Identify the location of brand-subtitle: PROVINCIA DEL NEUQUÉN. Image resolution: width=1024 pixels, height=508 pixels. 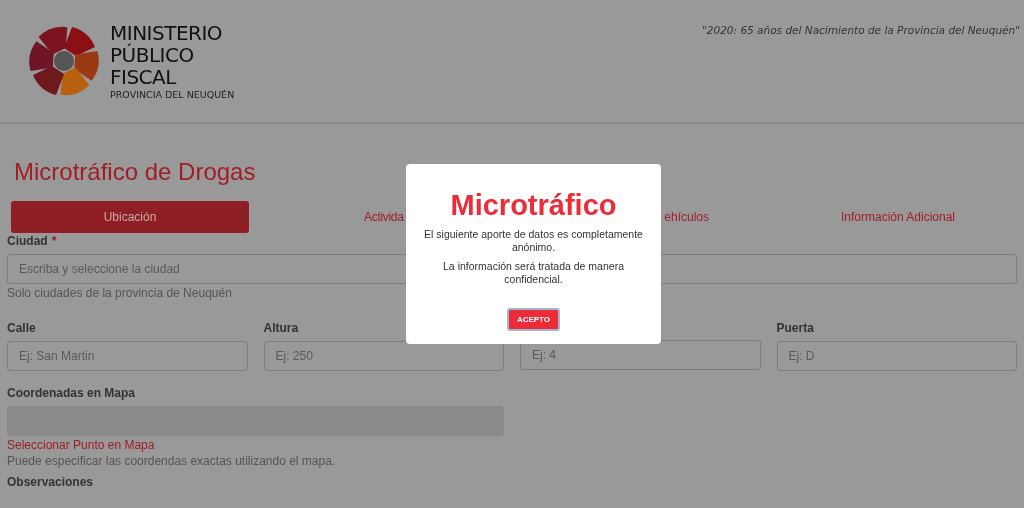
(172, 94).